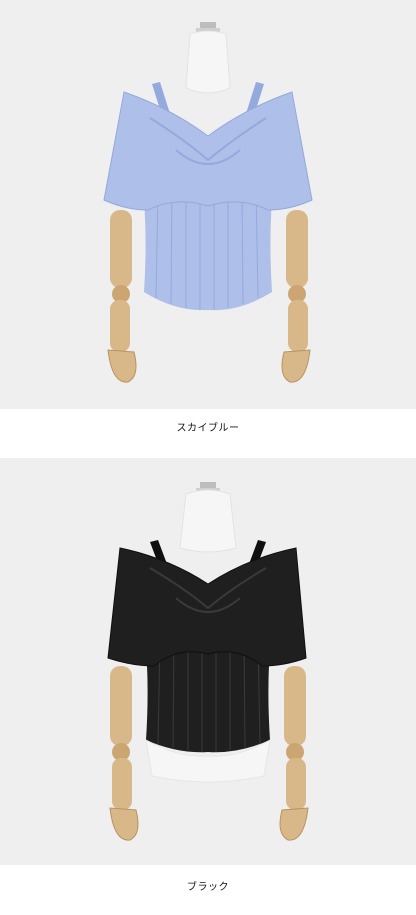 The image size is (416, 915). What do you see at coordinates (208, 887) in the screenshot?
I see `color-name-label: ブラック` at bounding box center [208, 887].